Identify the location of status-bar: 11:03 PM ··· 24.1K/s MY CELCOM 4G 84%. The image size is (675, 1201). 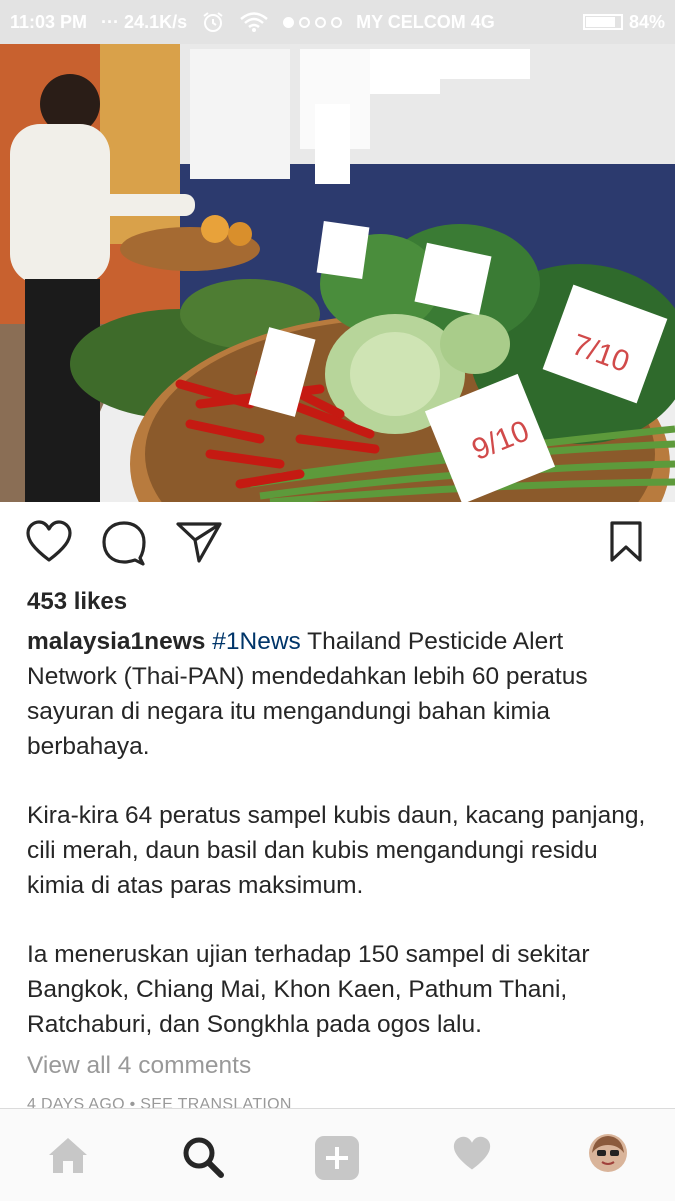
(337, 22).